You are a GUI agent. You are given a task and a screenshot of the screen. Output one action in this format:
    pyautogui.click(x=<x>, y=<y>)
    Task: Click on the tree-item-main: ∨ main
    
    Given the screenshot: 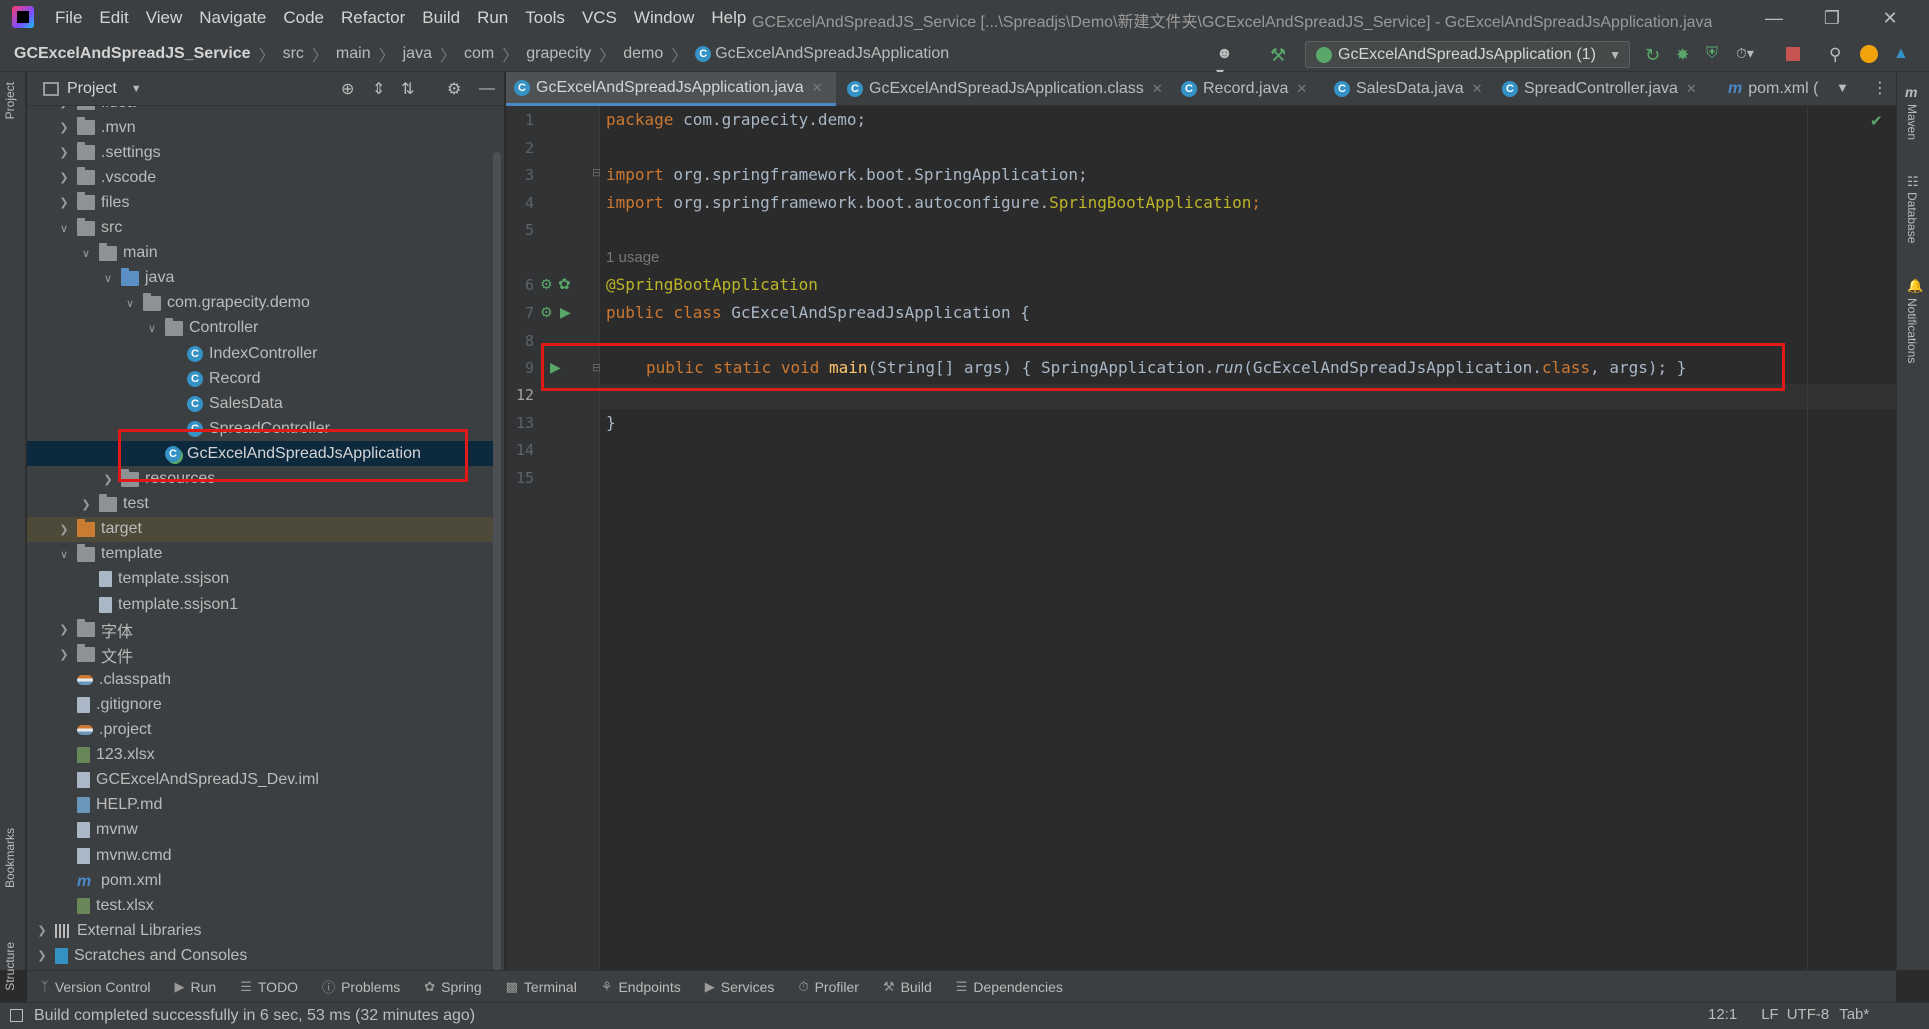 What is the action you would take?
    pyautogui.click(x=261, y=253)
    